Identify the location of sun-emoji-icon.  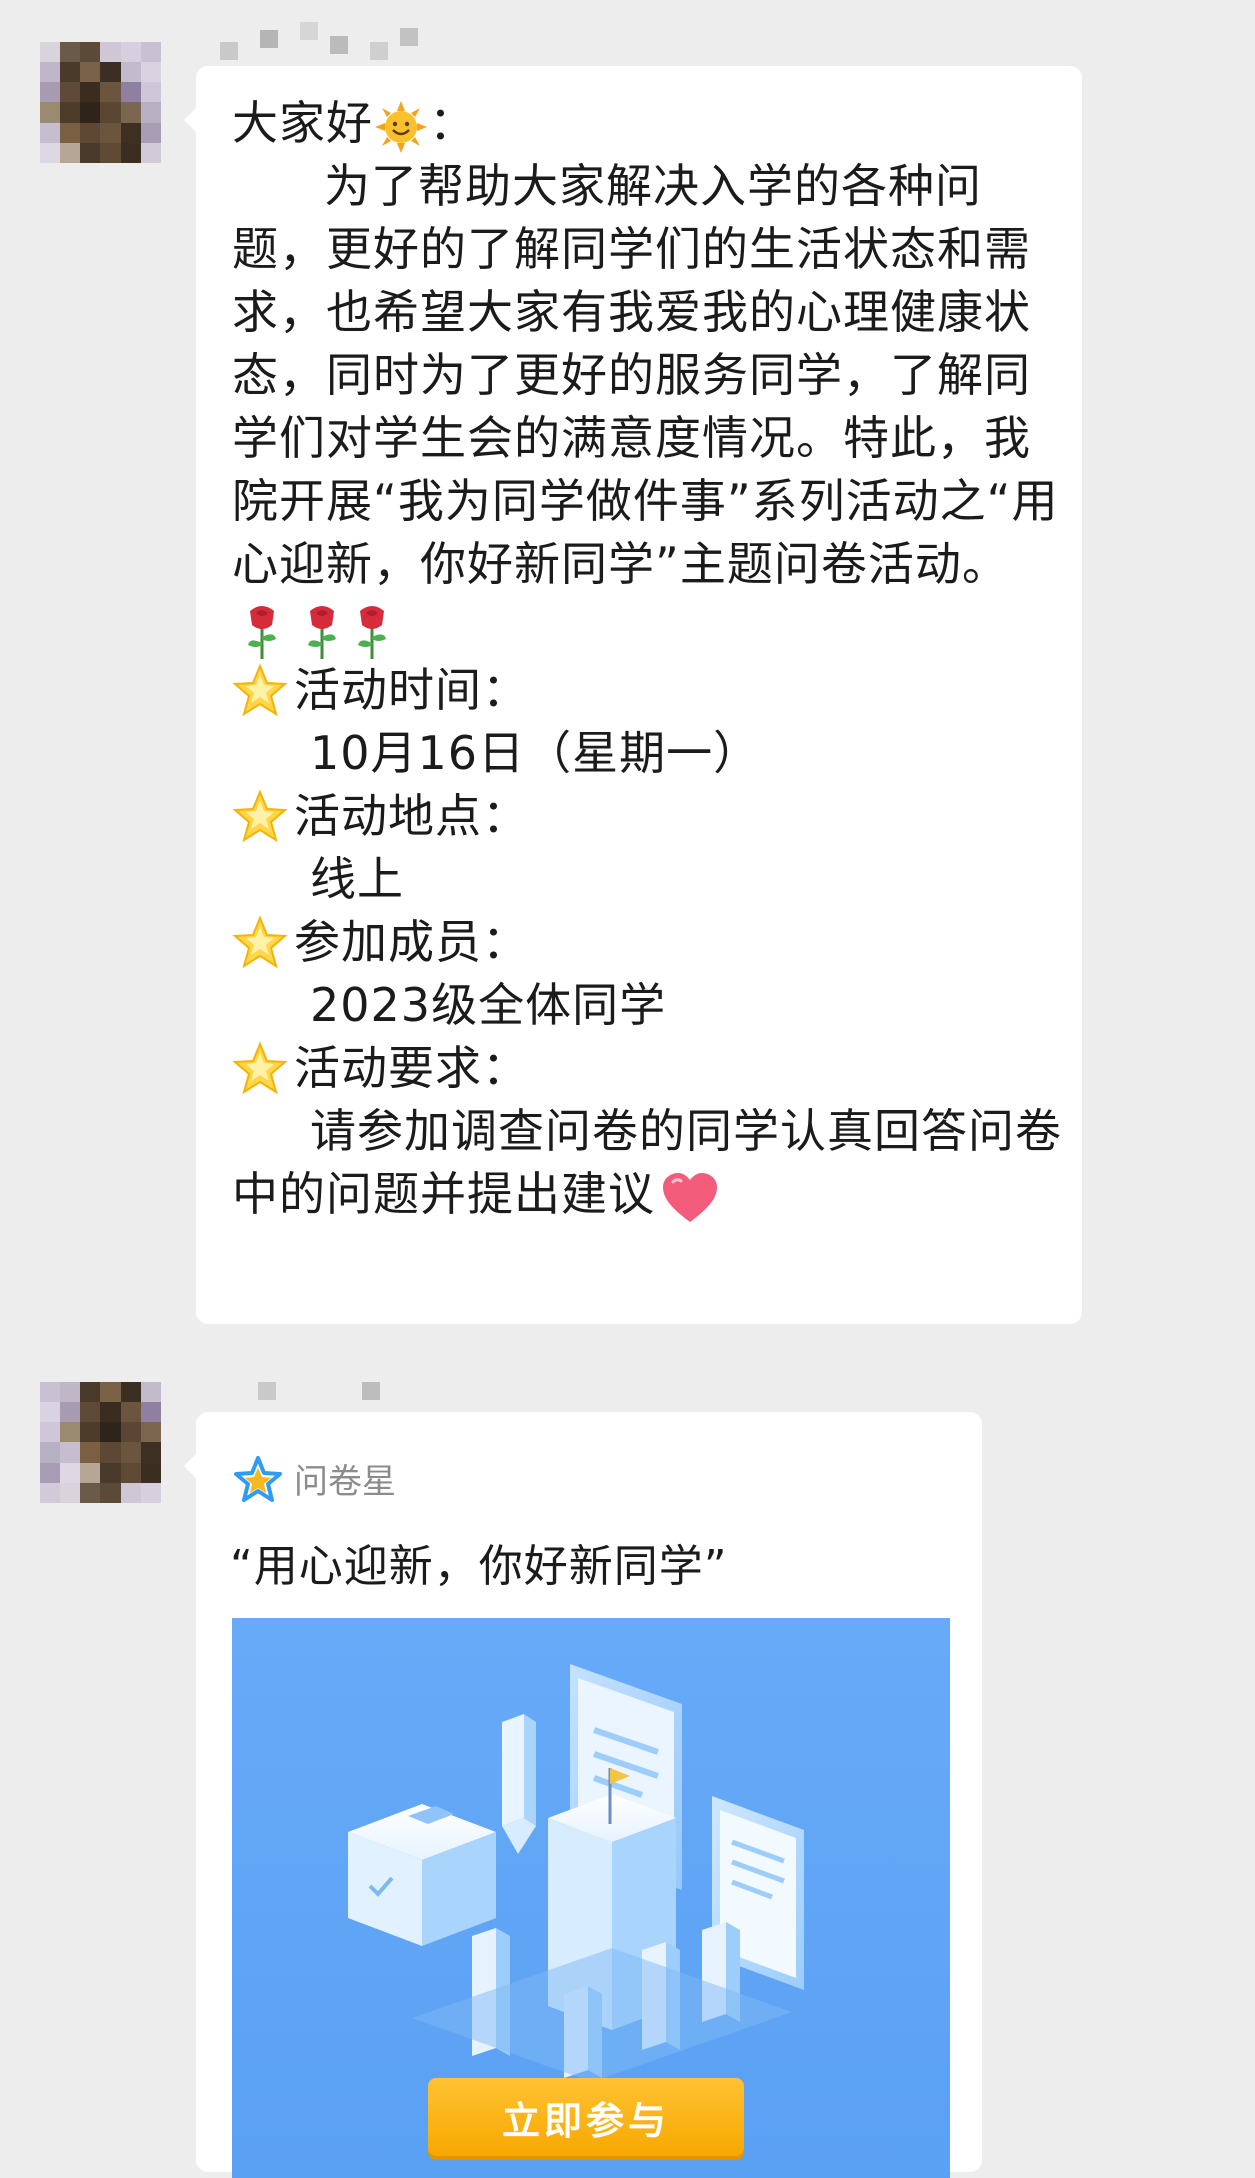
(401, 126).